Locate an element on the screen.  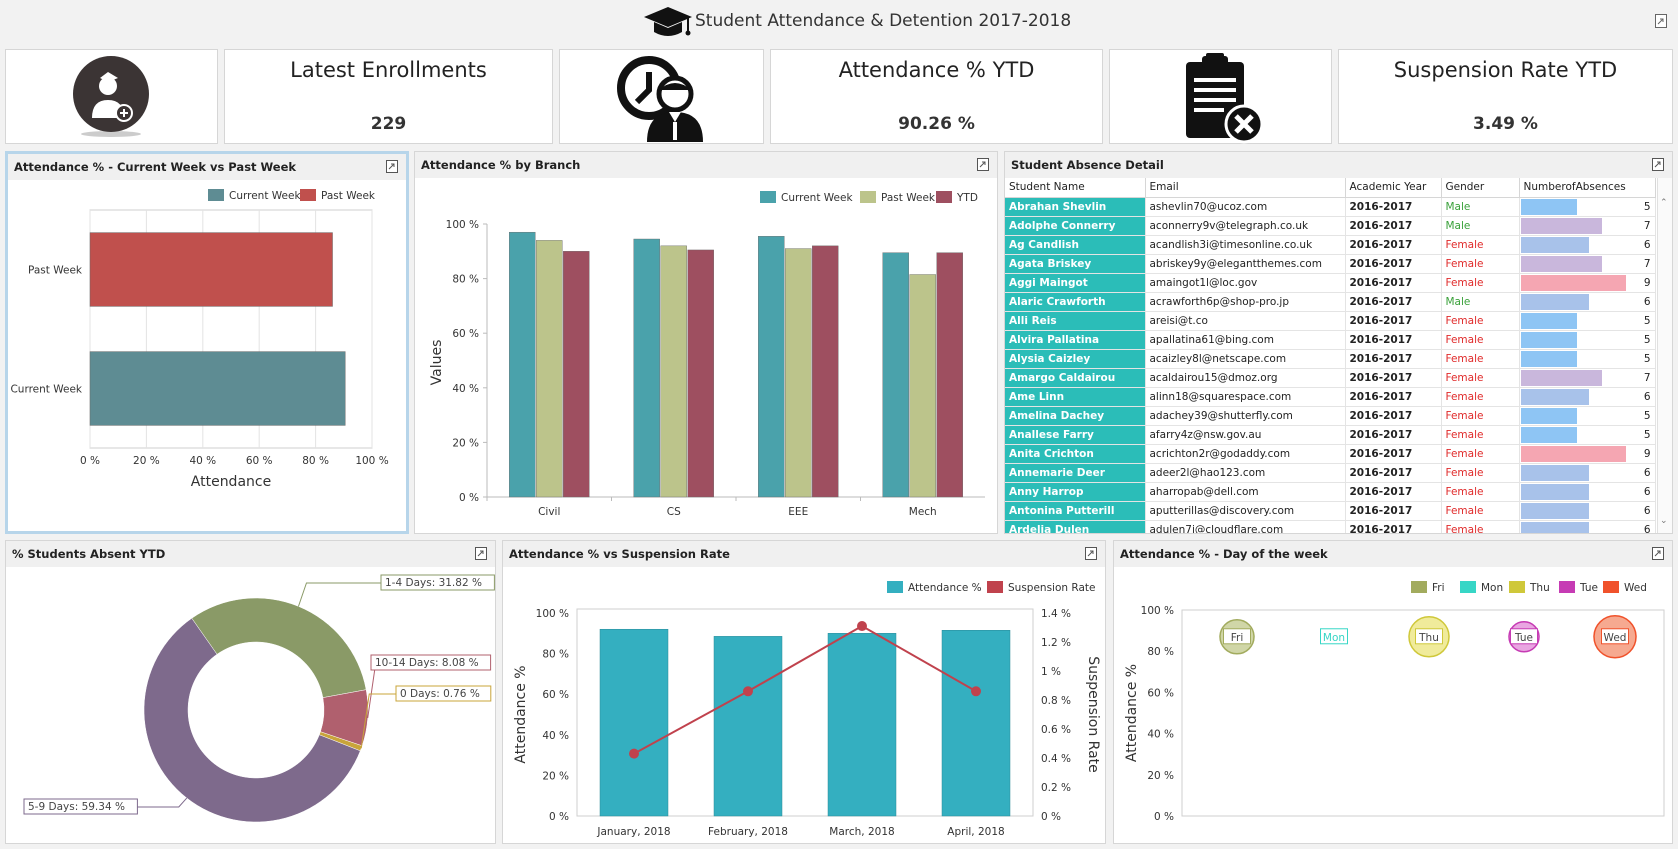
y-tick-label: 100 % is located at coordinates (1157, 611).